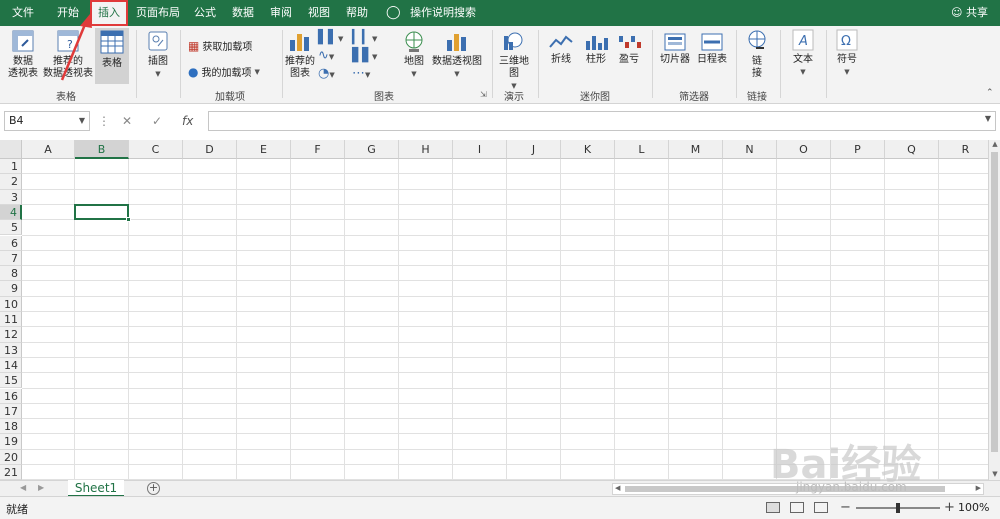 The image size is (1000, 519). What do you see at coordinates (561, 49) in the screenshot?
I see `sparkline-line-button: 折线` at bounding box center [561, 49].